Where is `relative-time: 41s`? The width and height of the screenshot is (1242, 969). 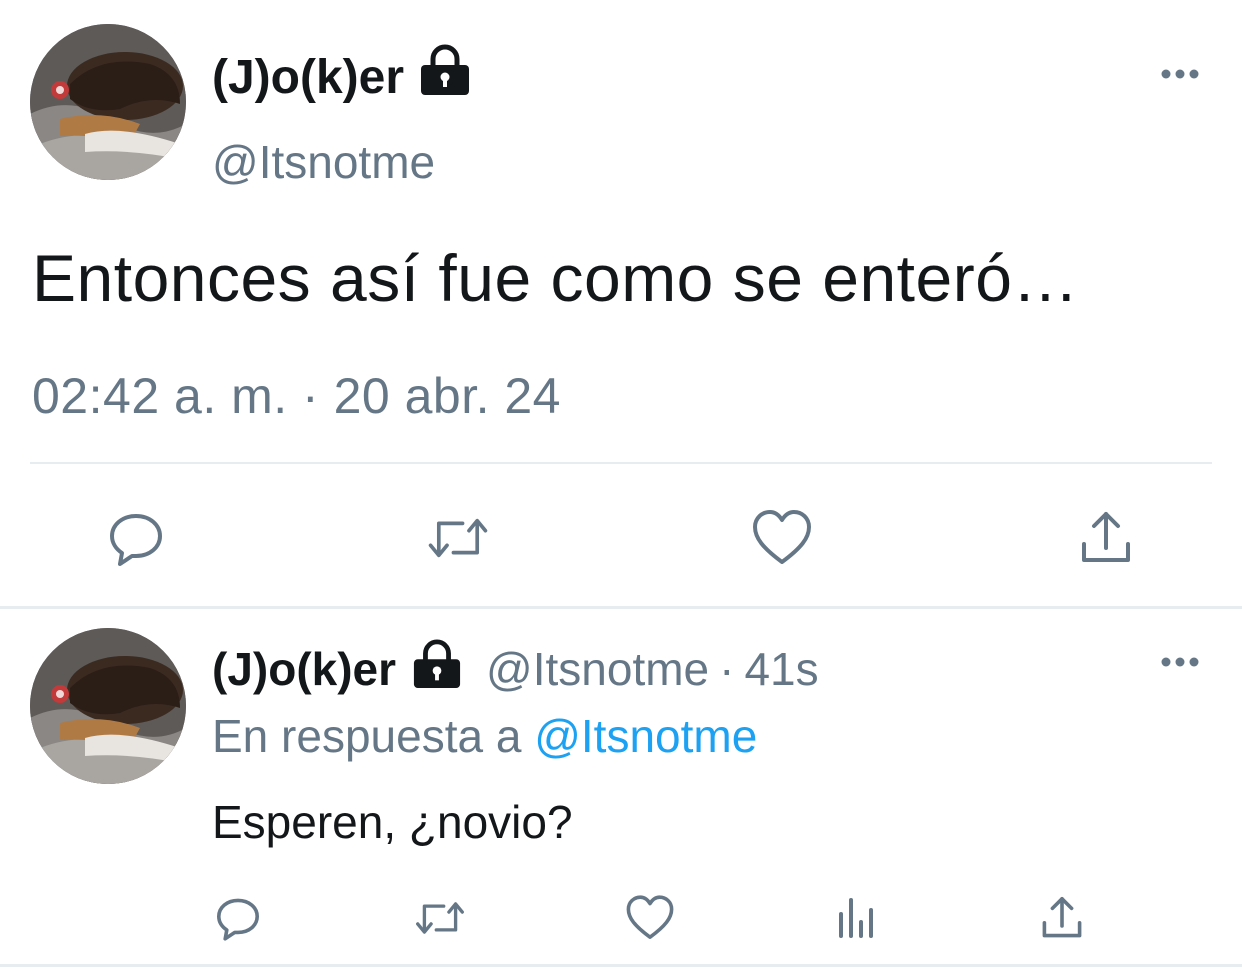
relative-time: 41s is located at coordinates (781, 669).